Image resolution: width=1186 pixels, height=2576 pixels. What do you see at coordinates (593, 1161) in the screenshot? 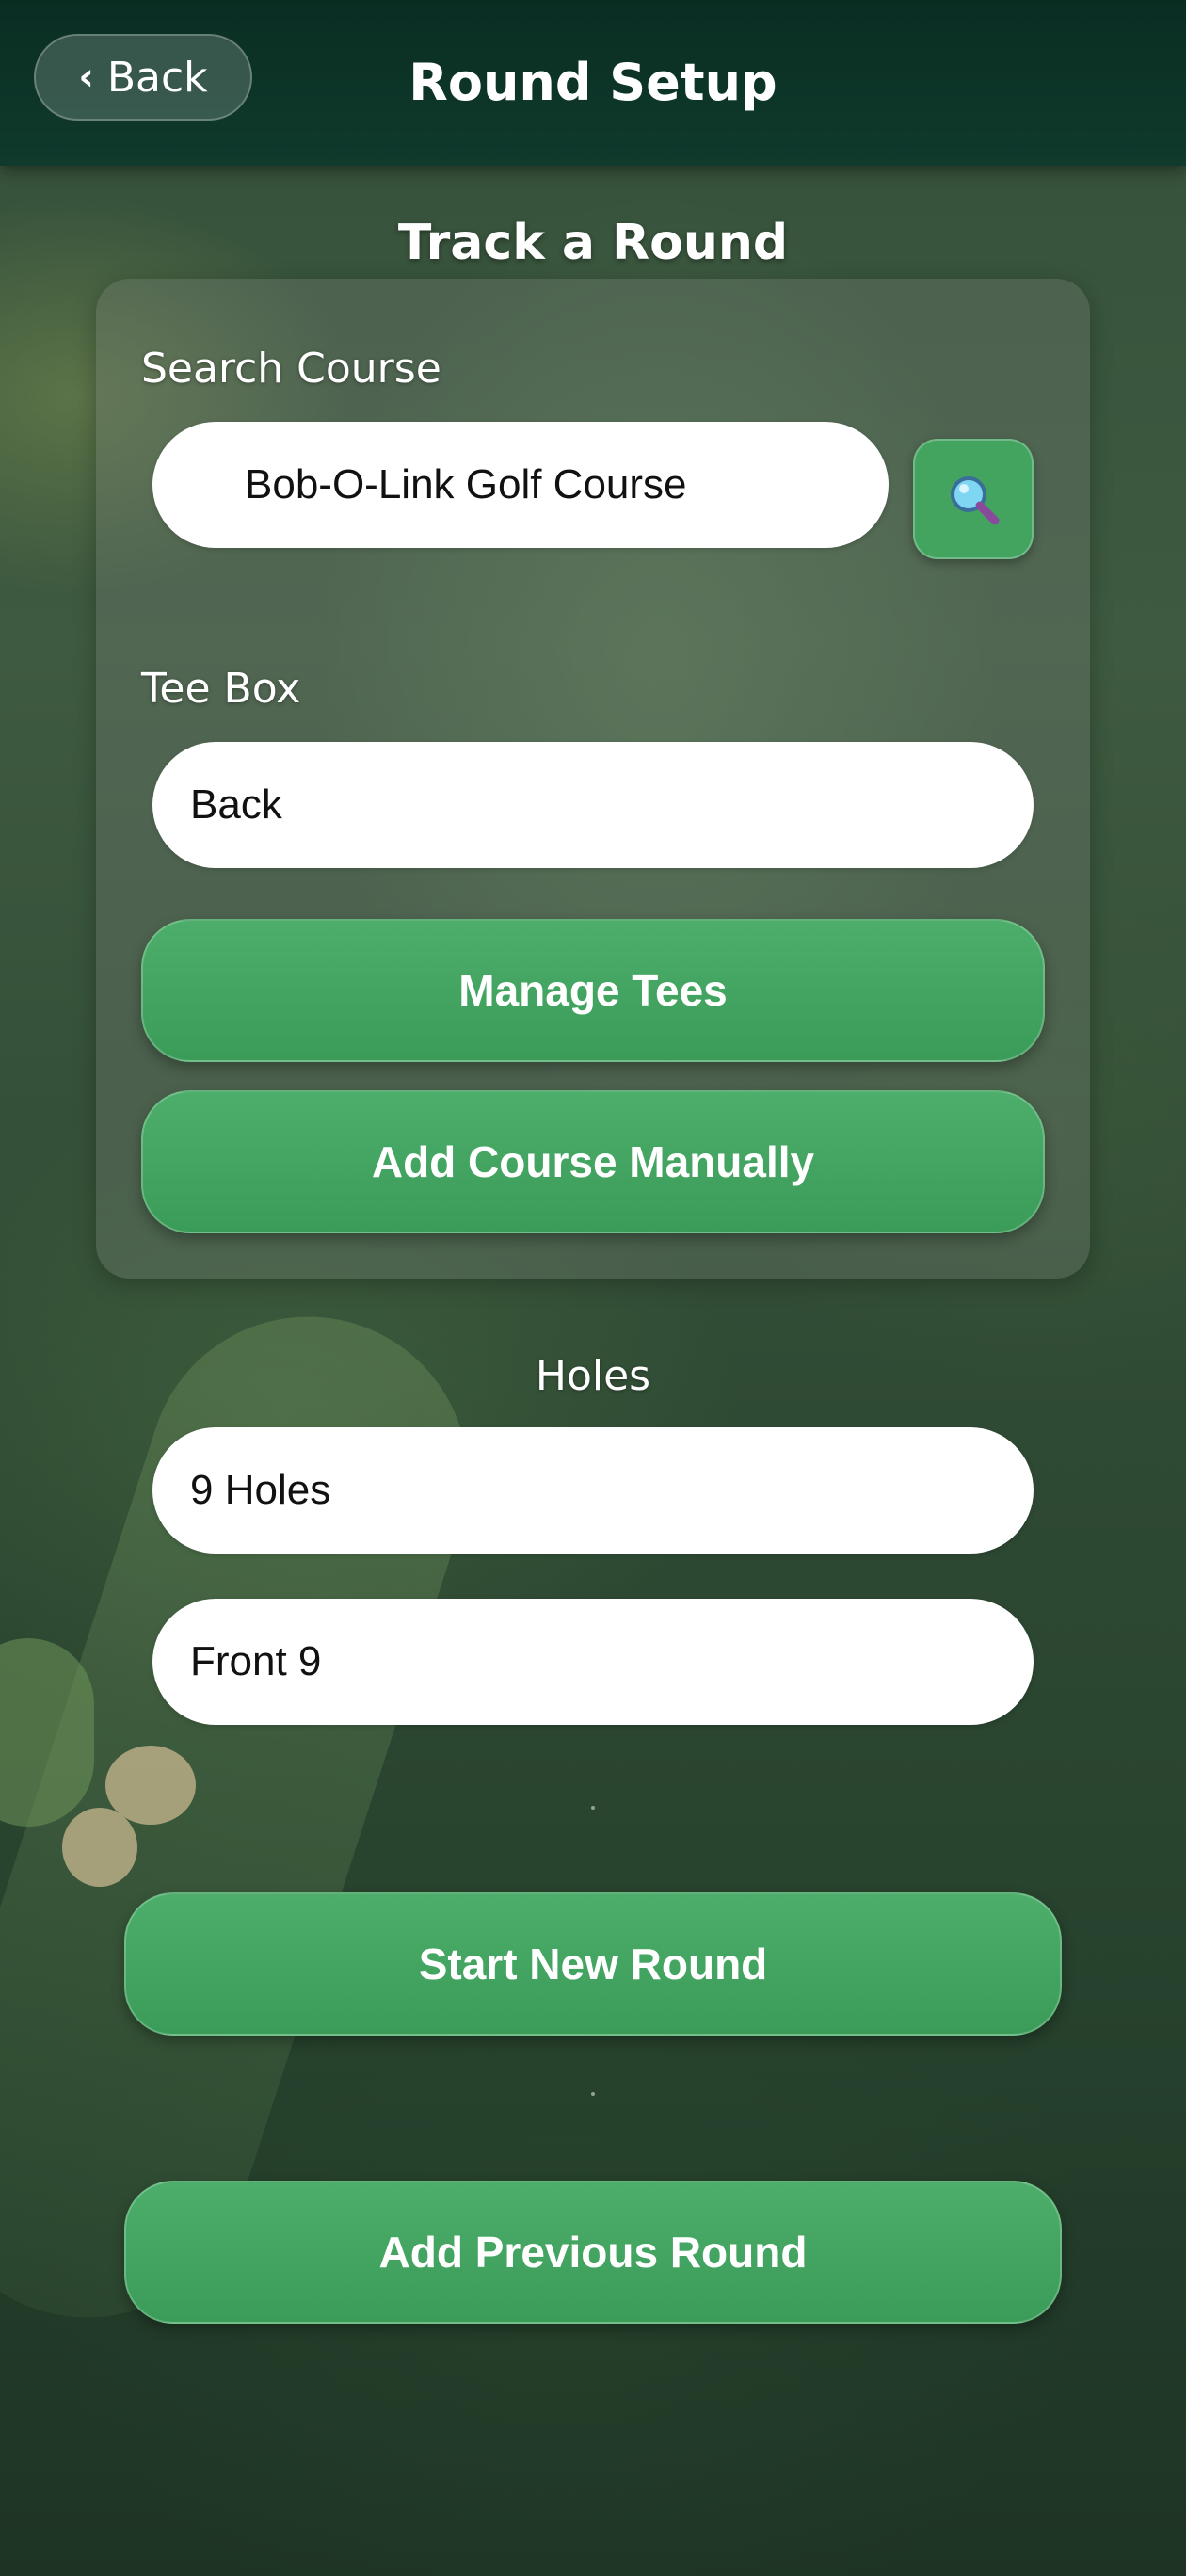
I see `add-course-manually-button: Add Course Manually` at bounding box center [593, 1161].